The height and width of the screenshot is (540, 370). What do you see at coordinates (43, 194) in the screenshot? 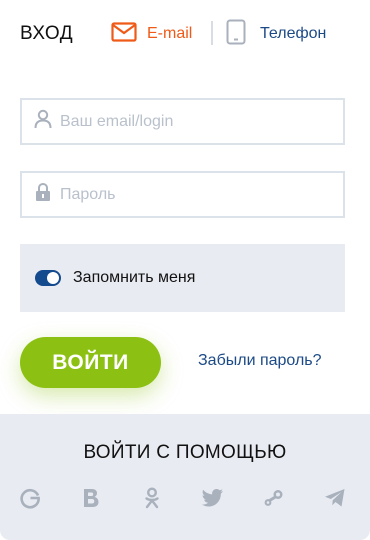
I see `lock-icon` at bounding box center [43, 194].